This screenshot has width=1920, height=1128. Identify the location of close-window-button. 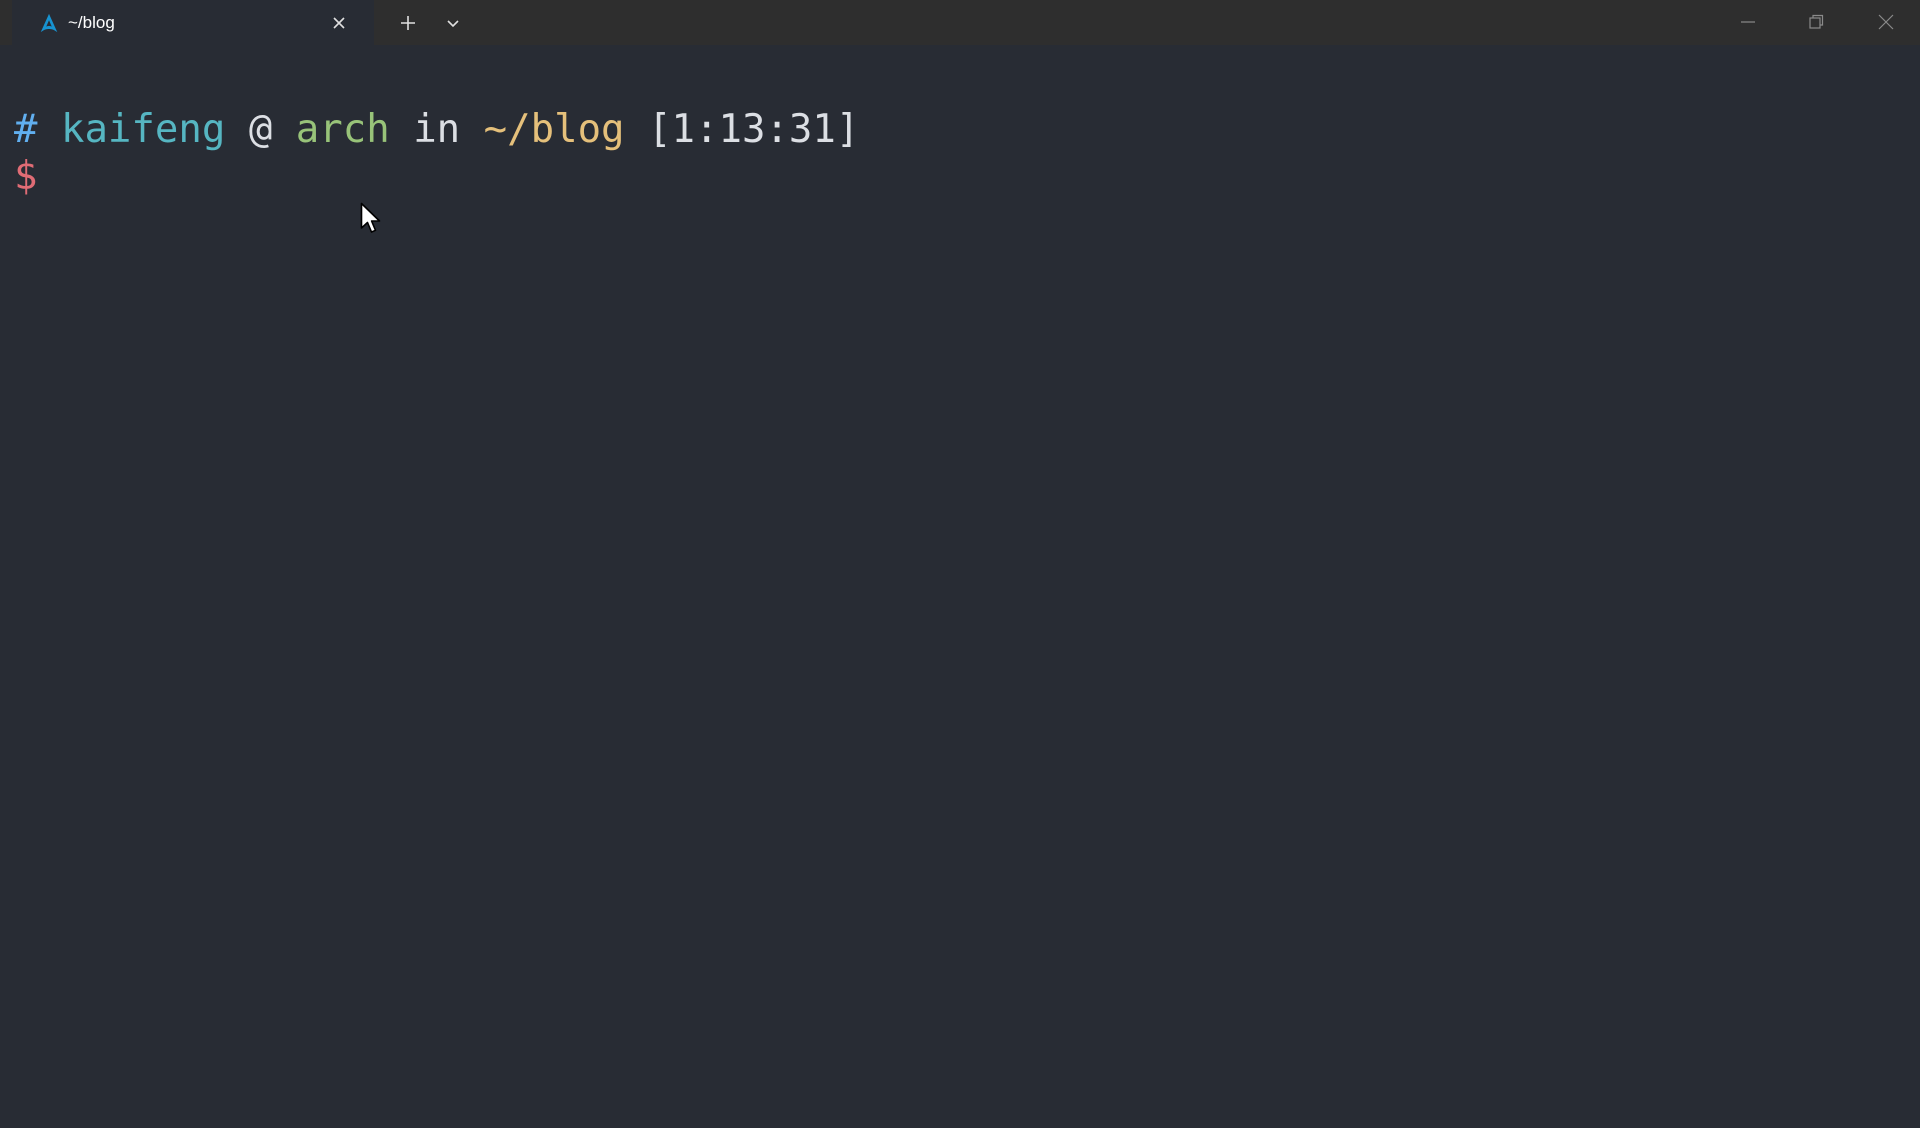
(1886, 22).